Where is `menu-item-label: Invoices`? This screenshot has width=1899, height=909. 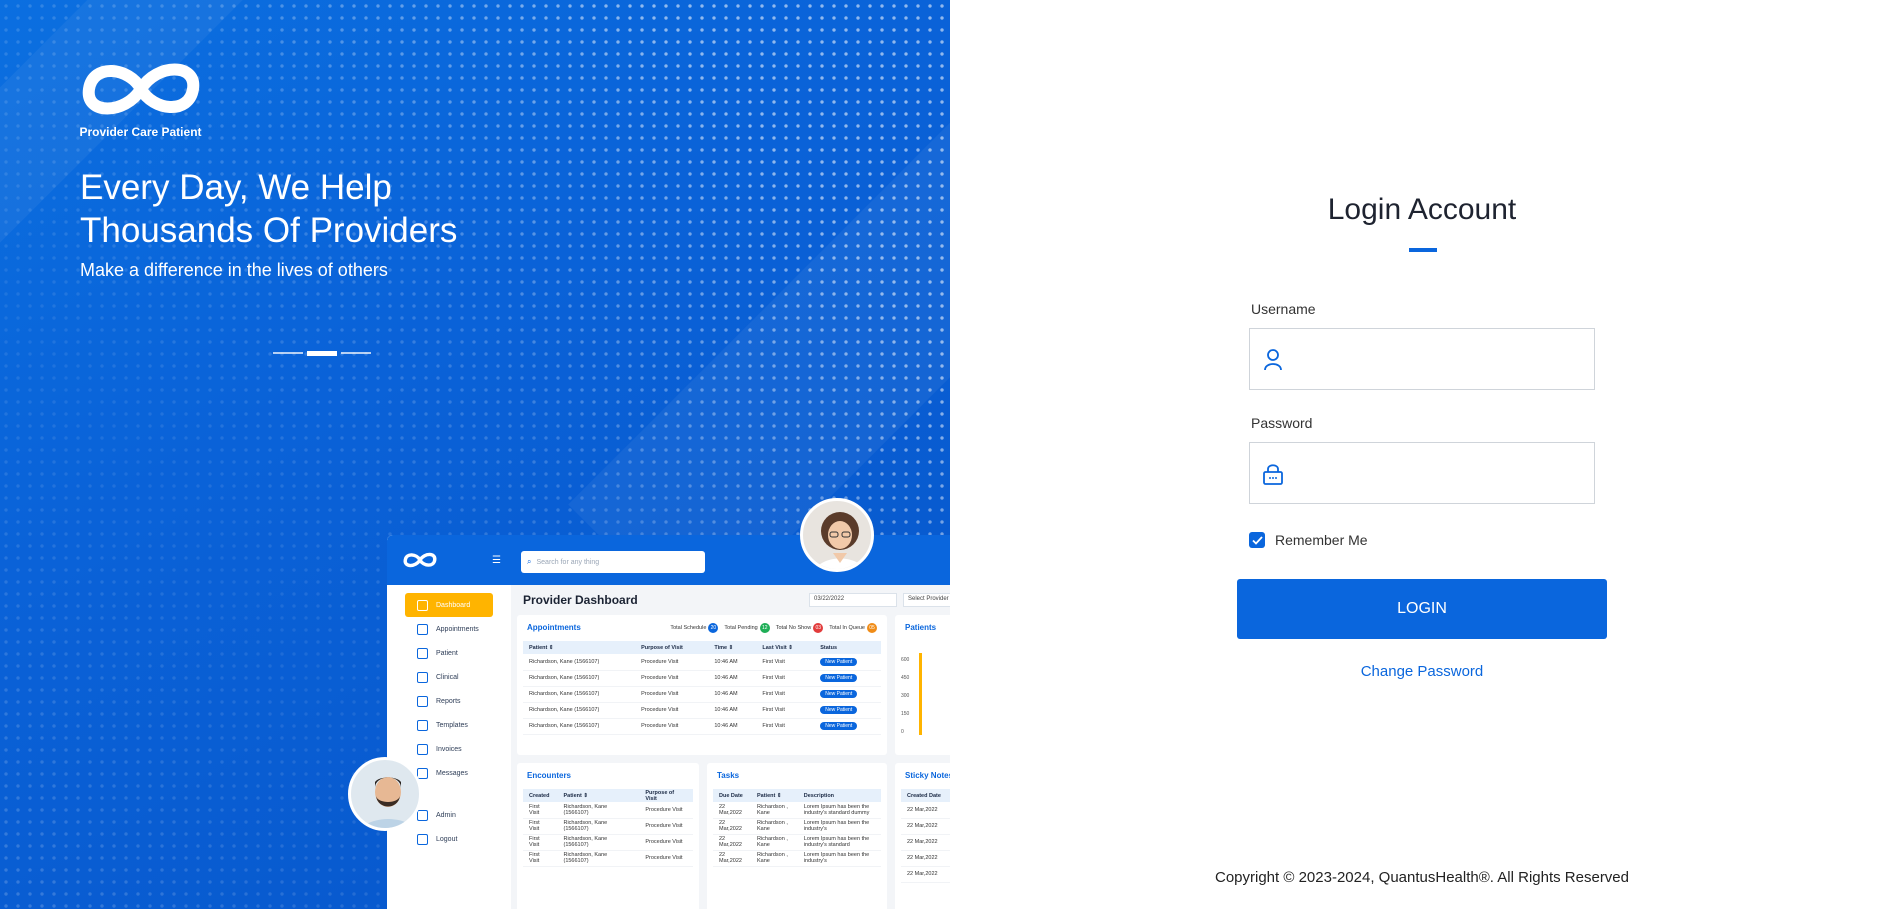
menu-item-label: Invoices is located at coordinates (449, 749).